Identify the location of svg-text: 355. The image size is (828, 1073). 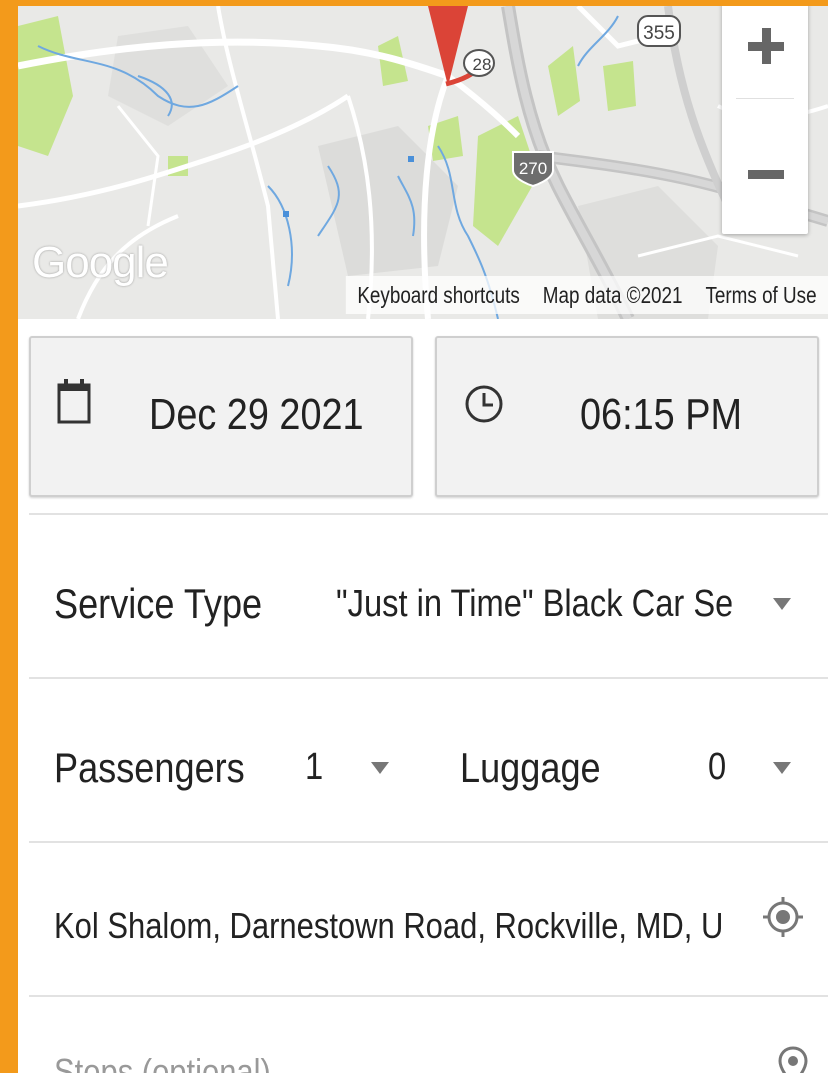
(659, 33).